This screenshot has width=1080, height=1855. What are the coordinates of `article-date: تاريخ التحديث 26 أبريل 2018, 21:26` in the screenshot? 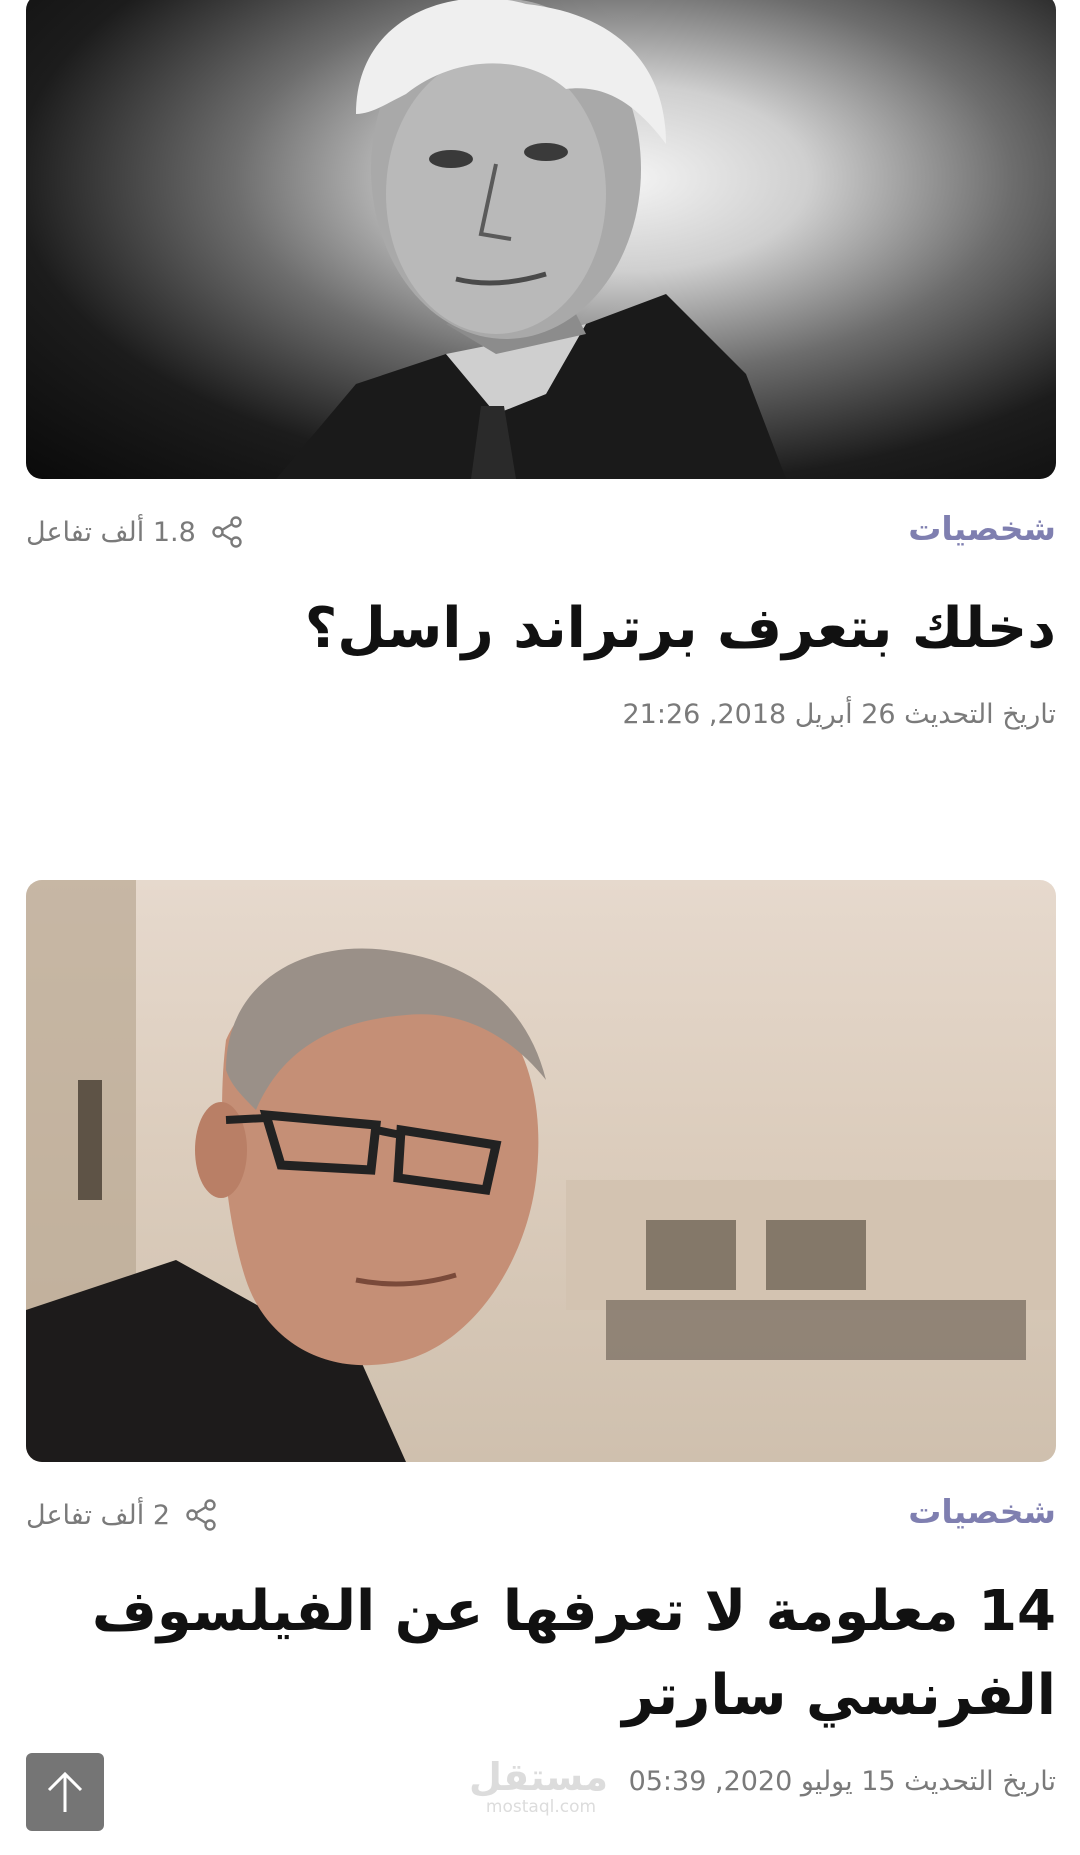 It's located at (839, 714).